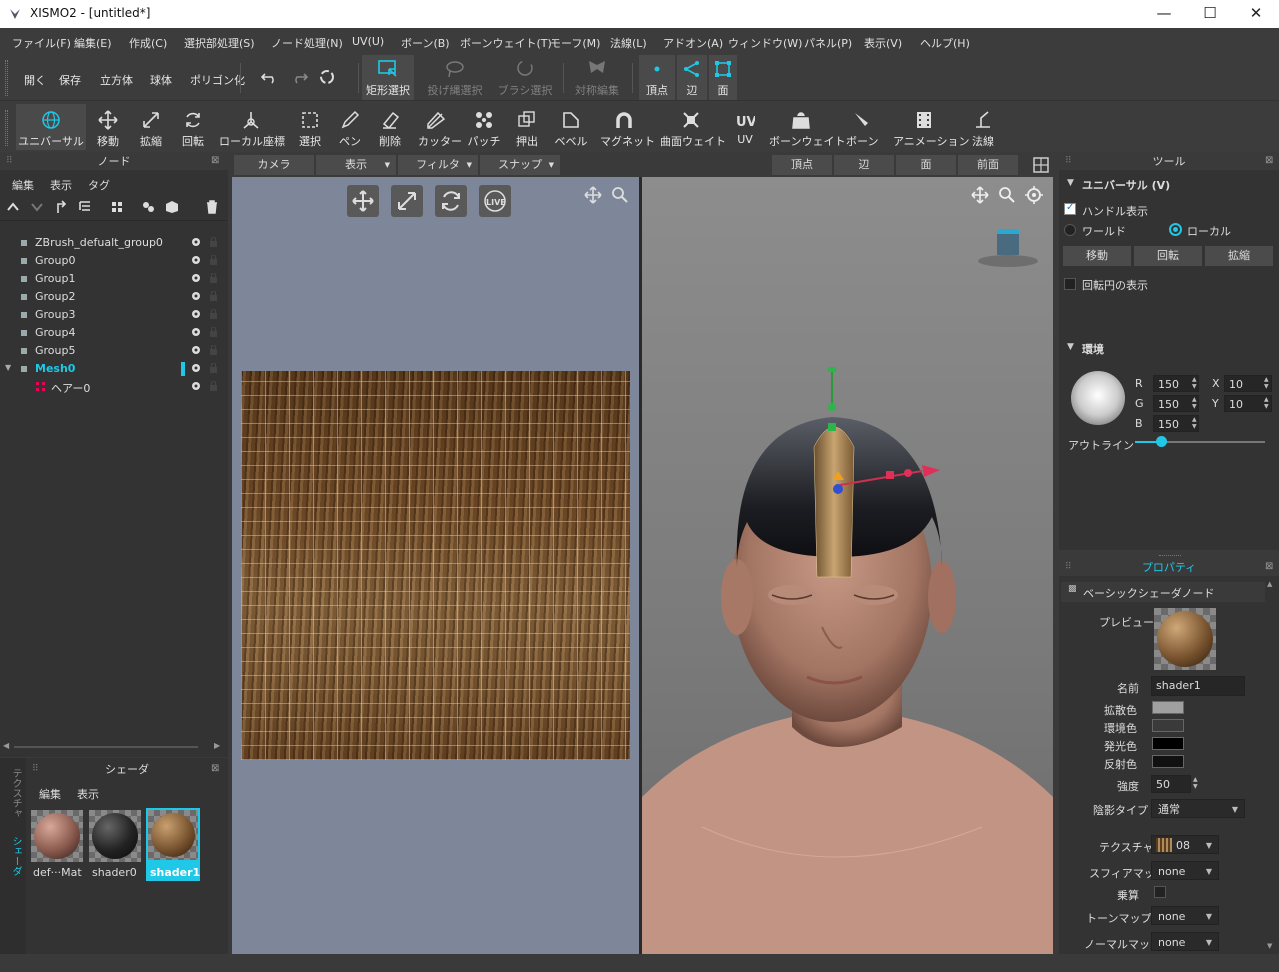 This screenshot has height=972, width=1279. What do you see at coordinates (112, 747) in the screenshot?
I see `node-h-scrollbar: ◀ ▶` at bounding box center [112, 747].